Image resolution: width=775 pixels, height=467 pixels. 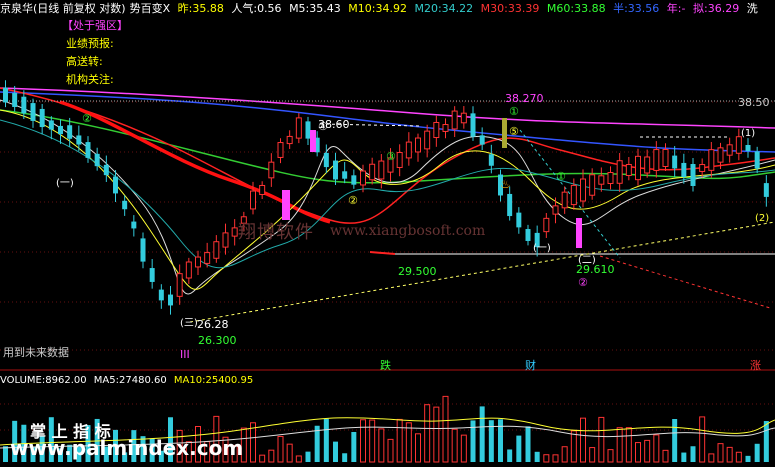 I want to click on circle-label-2: ②, so click(x=353, y=200).